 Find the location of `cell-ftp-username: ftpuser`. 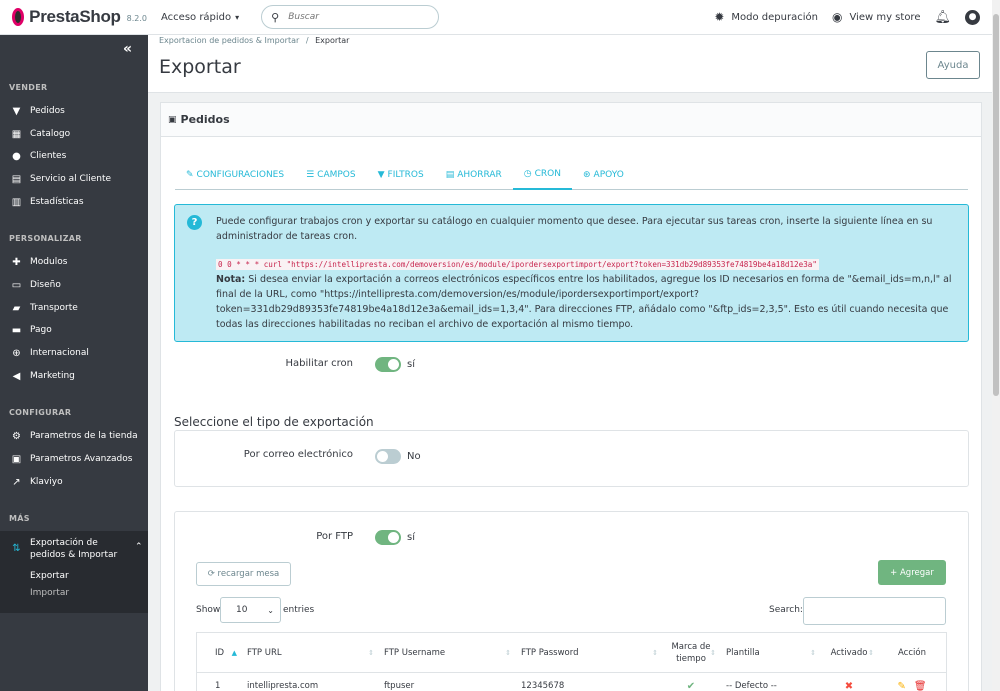

cell-ftp-username: ftpuser is located at coordinates (399, 686).